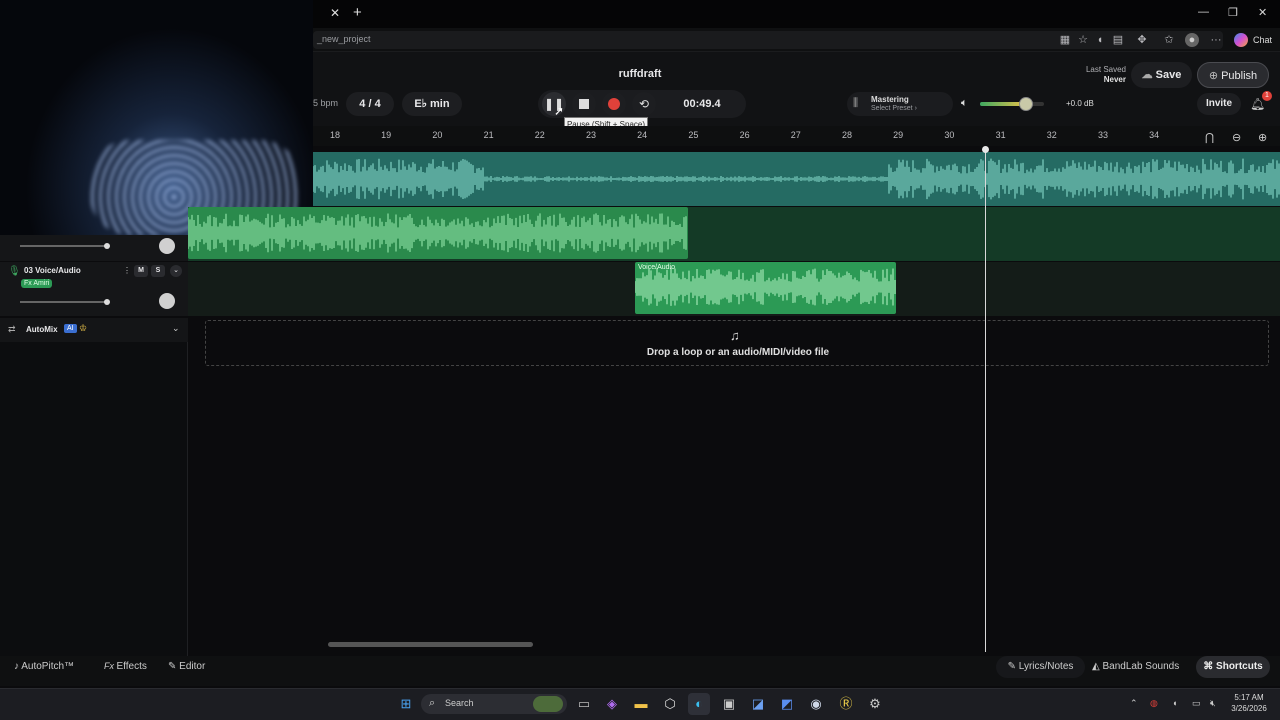  What do you see at coordinates (1203, 12) in the screenshot?
I see `minimize-icon: —` at bounding box center [1203, 12].